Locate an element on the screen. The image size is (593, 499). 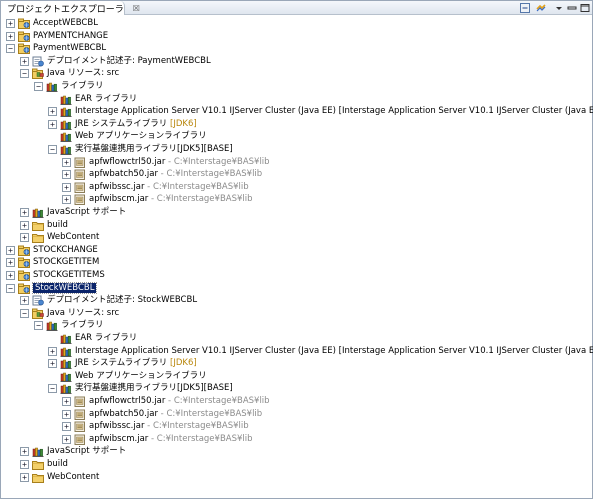
tree-item-label: AcceptWEBCBL is located at coordinates (65, 23).